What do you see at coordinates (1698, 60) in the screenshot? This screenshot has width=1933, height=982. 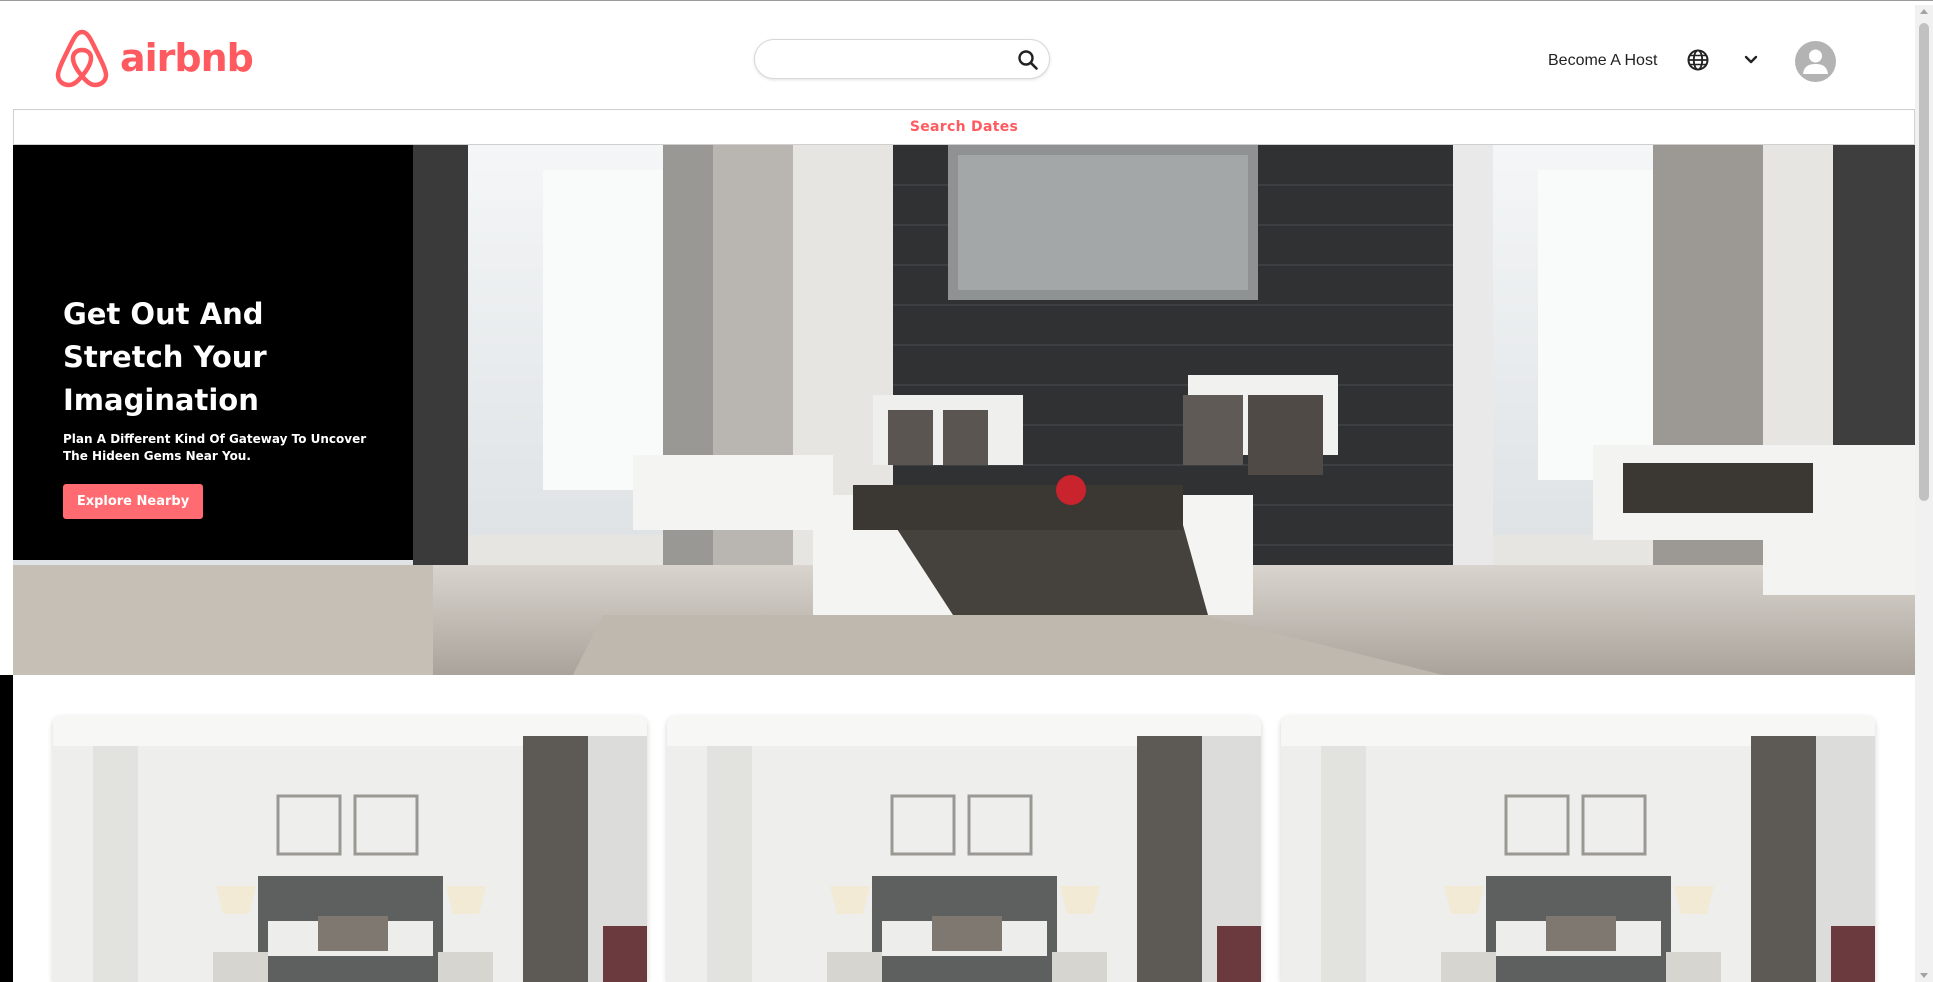 I see `globe-icon` at bounding box center [1698, 60].